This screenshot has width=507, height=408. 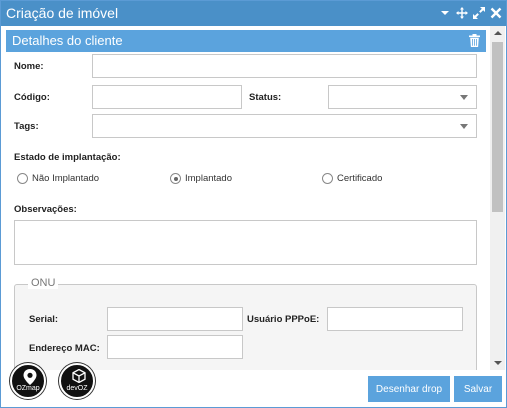 I want to click on radio-certified: Certificado, so click(x=352, y=178).